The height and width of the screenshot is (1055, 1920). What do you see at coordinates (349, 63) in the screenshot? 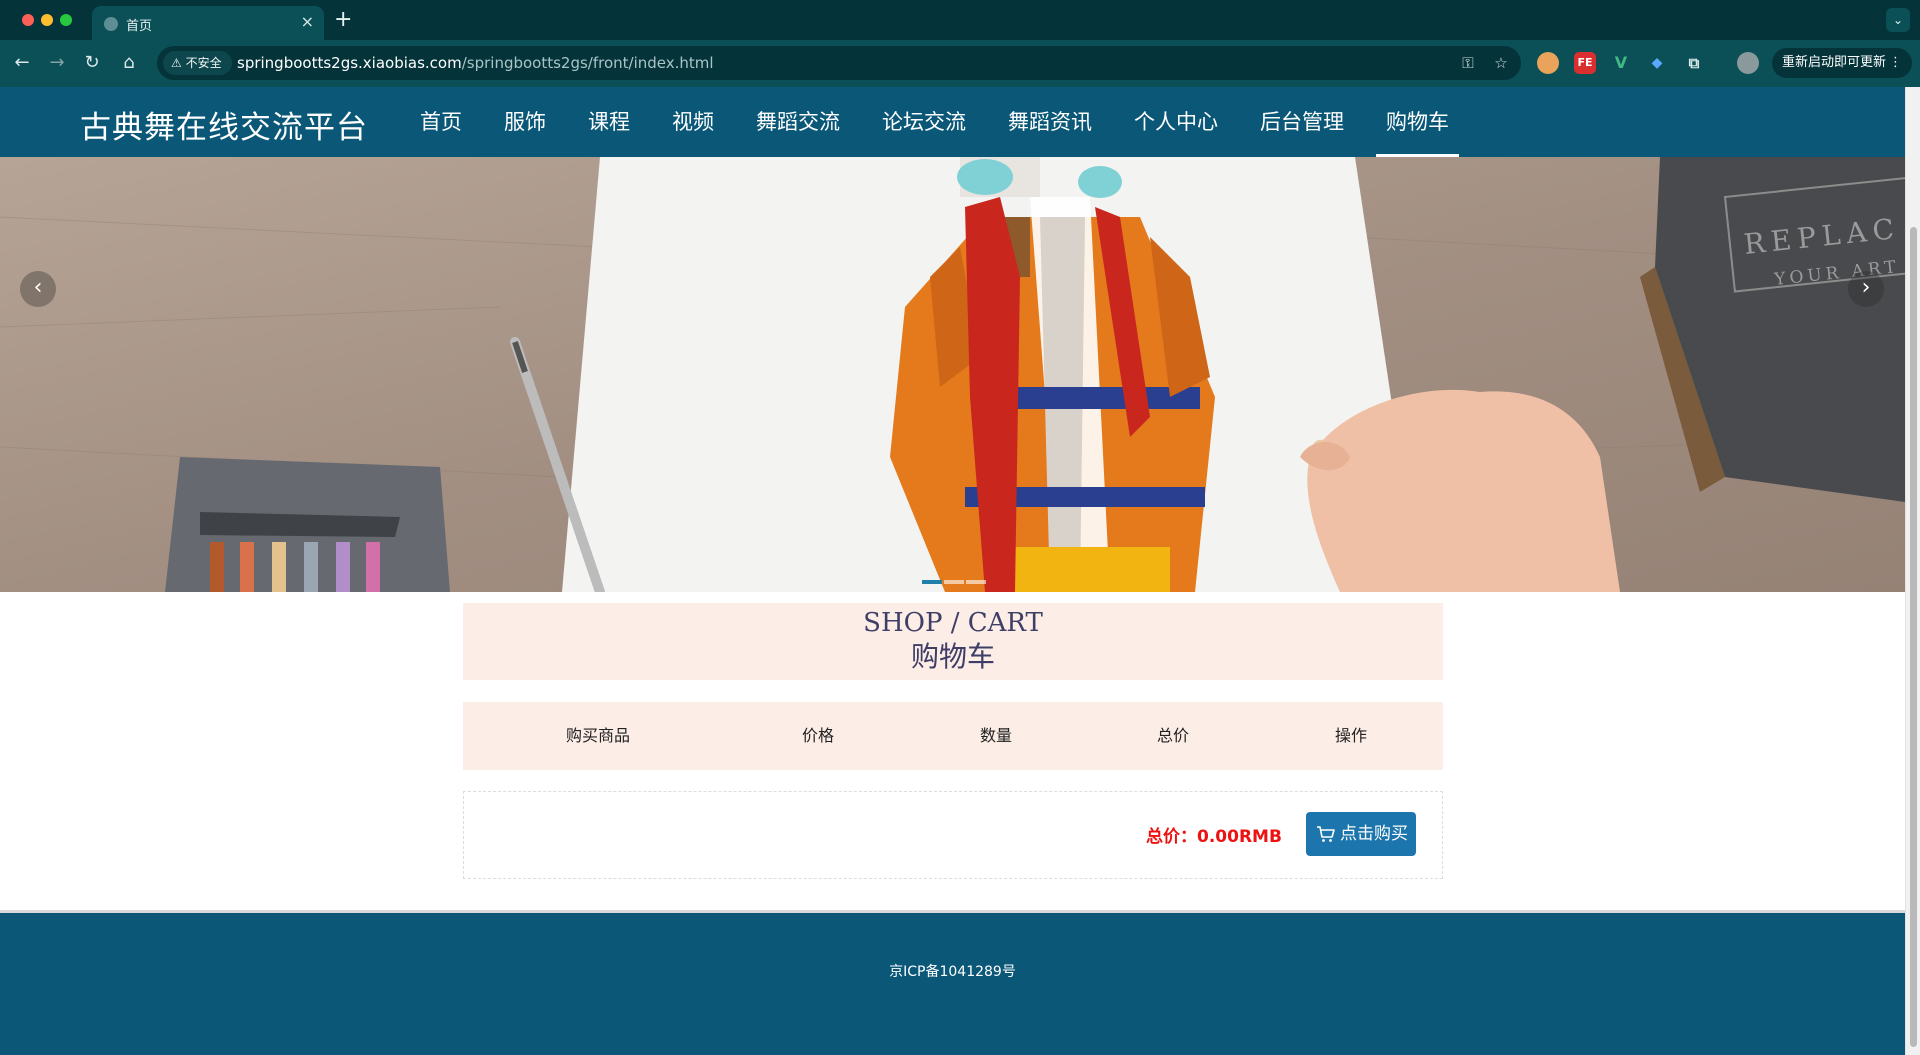
I see `url-host: springbootts2gs.xiaobias.com` at bounding box center [349, 63].